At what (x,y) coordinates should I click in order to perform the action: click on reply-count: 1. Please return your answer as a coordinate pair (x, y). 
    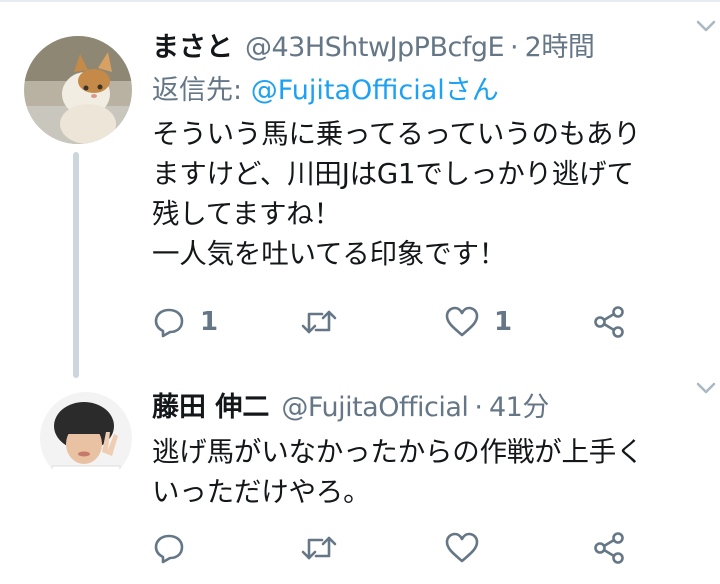
    Looking at the image, I should click on (209, 322).